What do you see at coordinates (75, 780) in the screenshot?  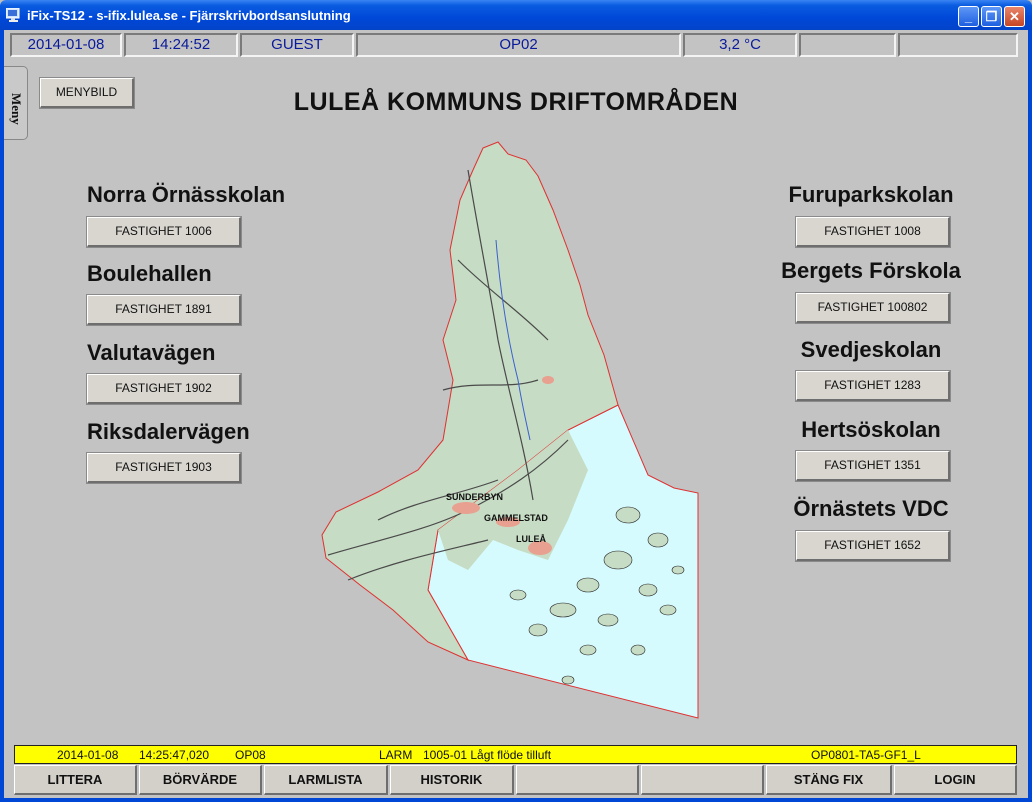 I see `littera-button: LITTERA` at bounding box center [75, 780].